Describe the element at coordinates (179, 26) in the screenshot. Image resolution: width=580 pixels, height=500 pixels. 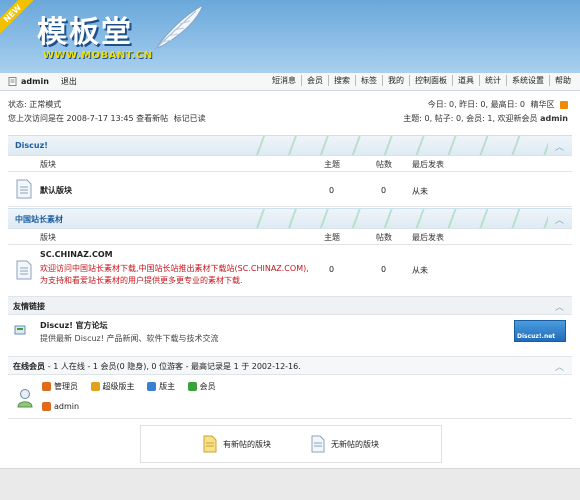
I see `feather-icon` at that location.